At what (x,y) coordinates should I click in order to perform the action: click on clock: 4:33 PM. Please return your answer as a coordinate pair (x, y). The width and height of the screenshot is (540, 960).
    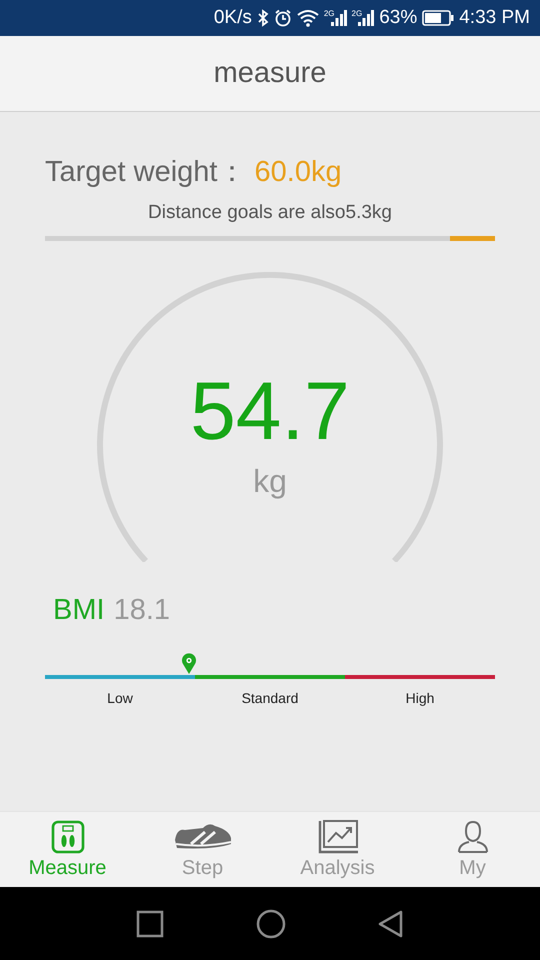
    Looking at the image, I should click on (494, 18).